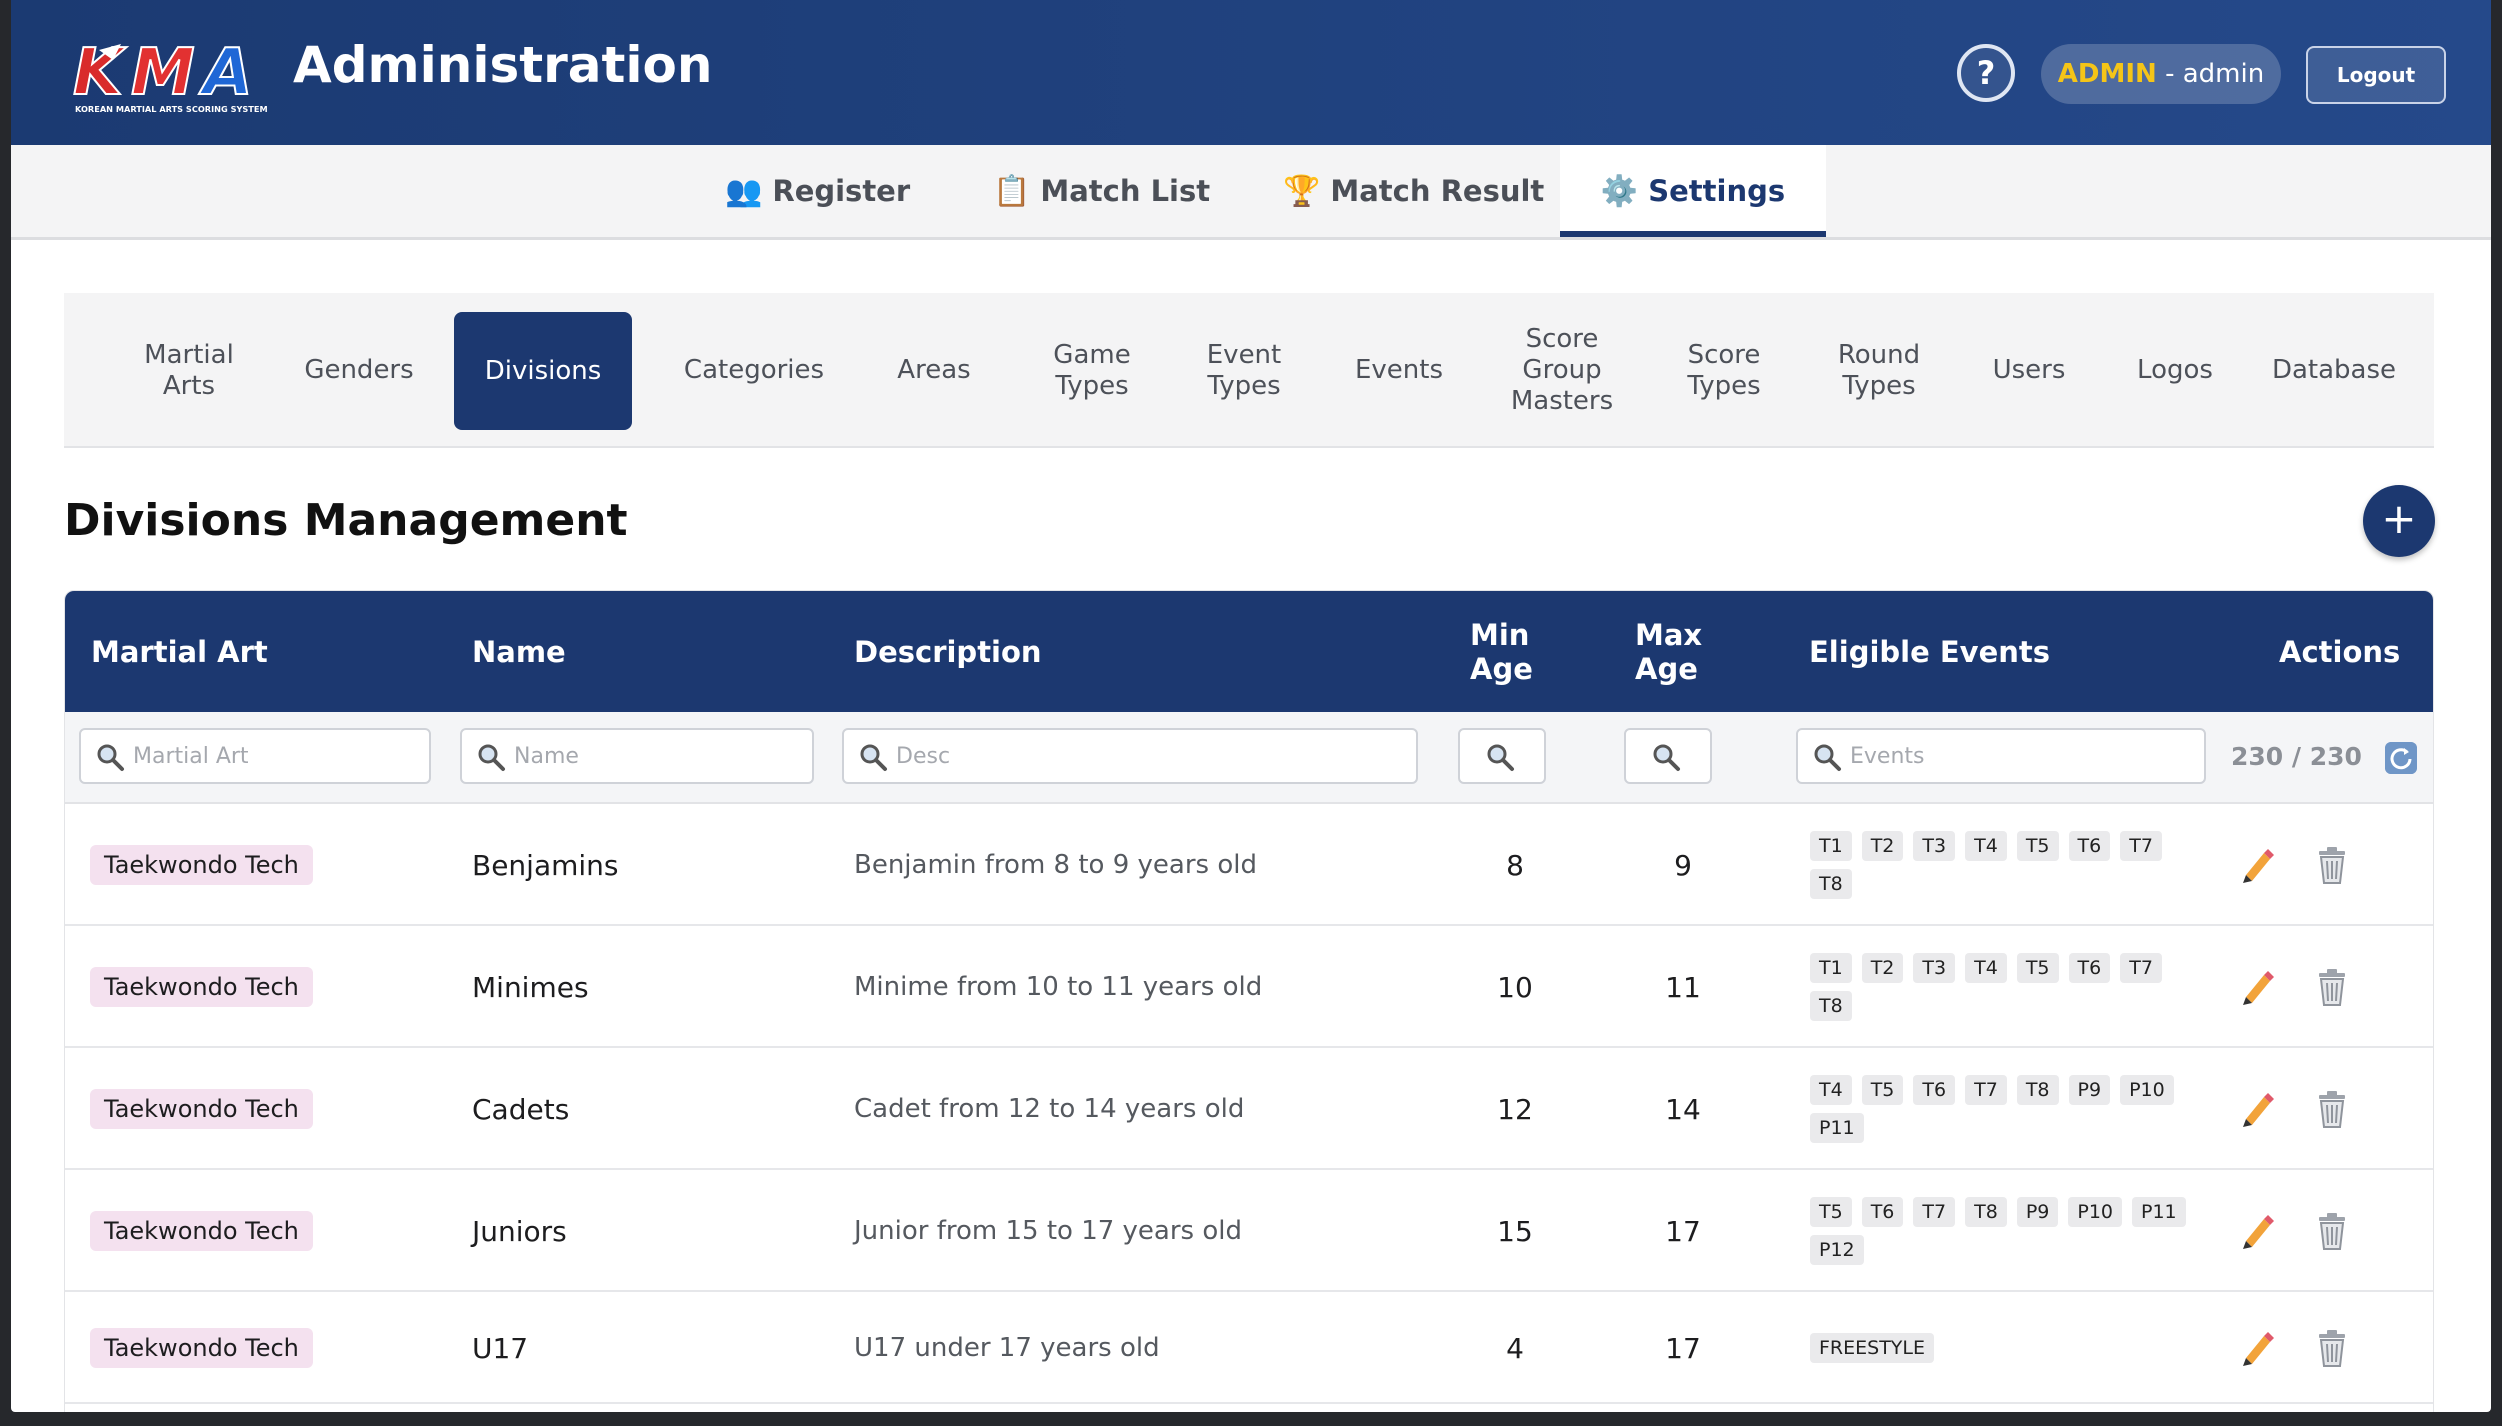 The width and height of the screenshot is (2502, 1426). Describe the element at coordinates (1724, 370) in the screenshot. I see `tab-score-types: Score Types` at that location.